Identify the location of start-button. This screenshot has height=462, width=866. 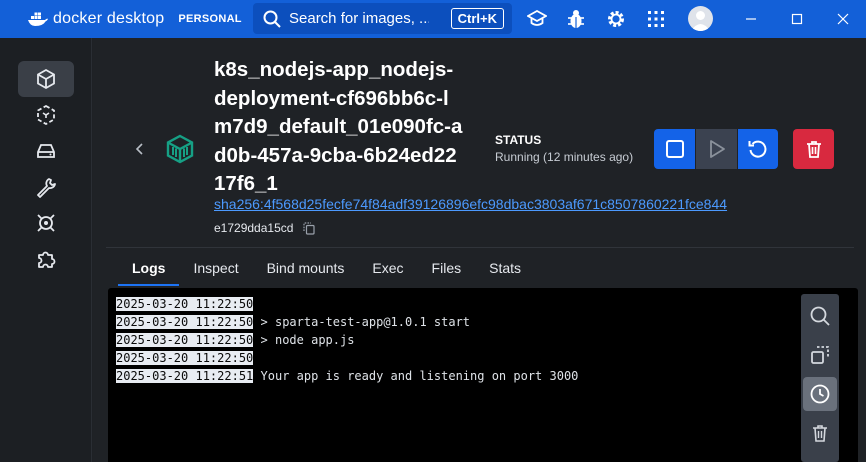
(716, 149).